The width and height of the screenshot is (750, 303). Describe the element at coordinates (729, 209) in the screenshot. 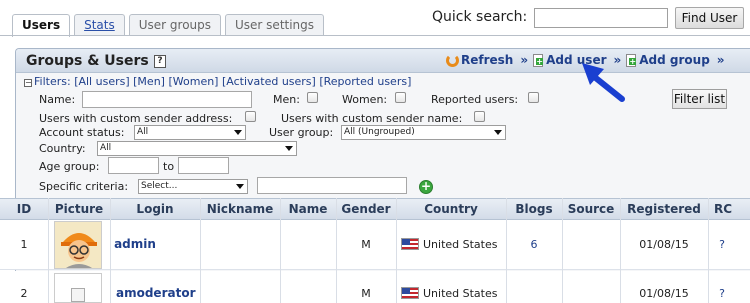

I see `col-rc: RC` at that location.